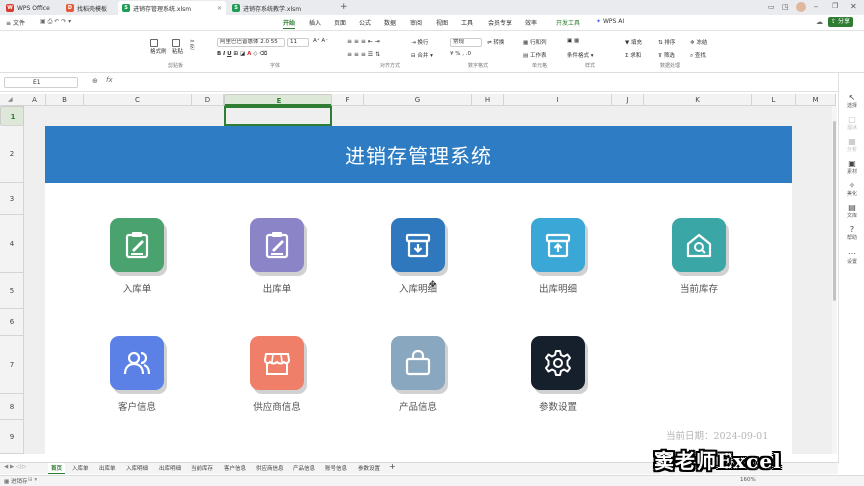  I want to click on tab-workbook-2: S 进销存系统教学.xlsm, so click(280, 8).